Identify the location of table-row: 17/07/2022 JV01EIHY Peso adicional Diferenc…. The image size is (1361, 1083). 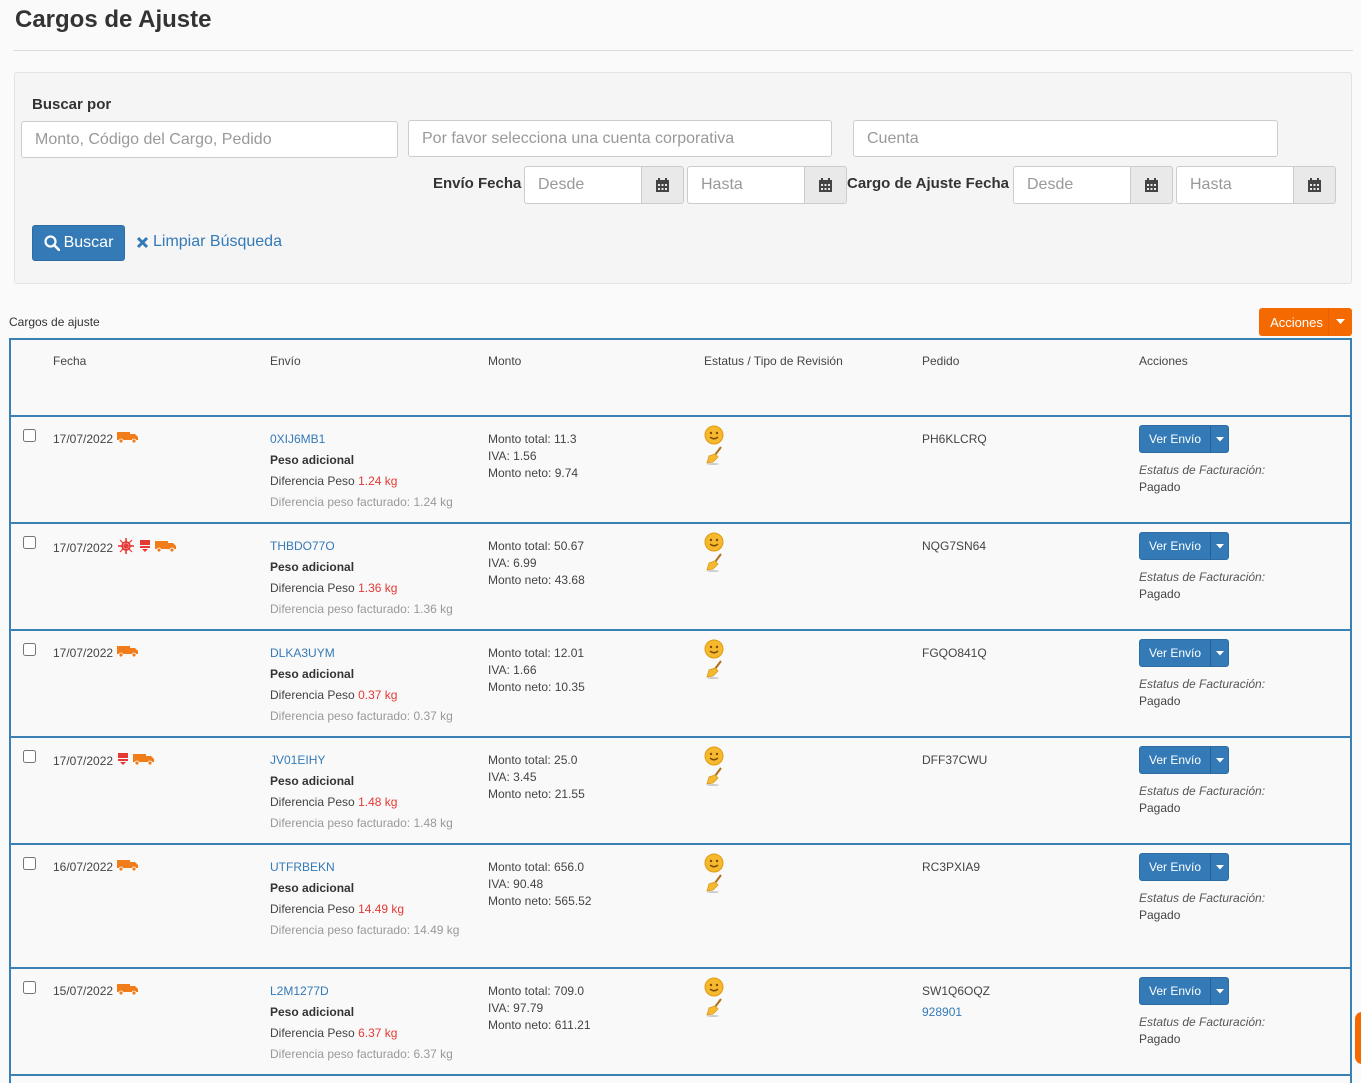
(680, 791).